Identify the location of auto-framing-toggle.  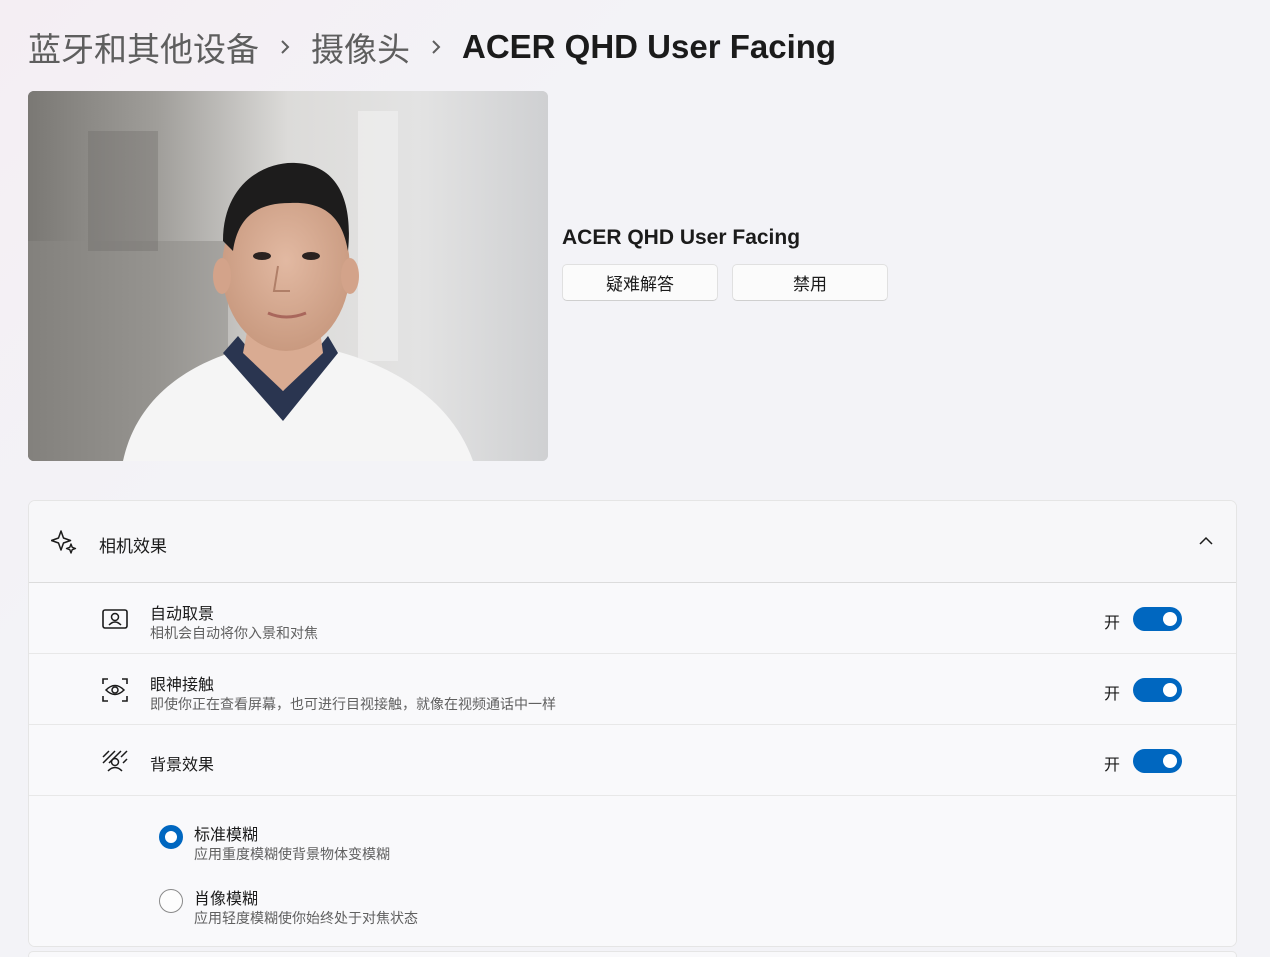
(1157, 619).